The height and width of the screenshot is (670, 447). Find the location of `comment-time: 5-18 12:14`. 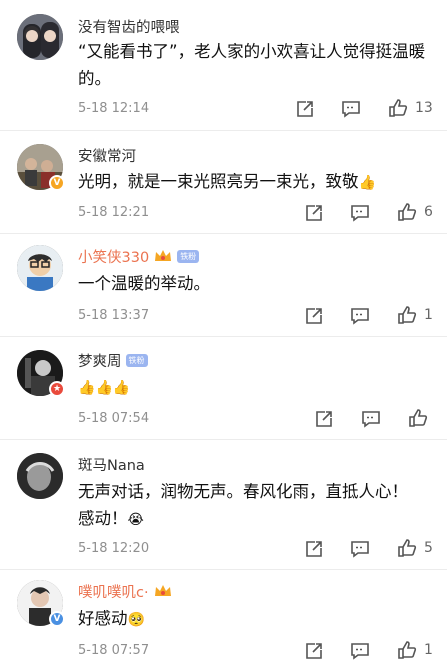

comment-time: 5-18 12:14 is located at coordinates (114, 108).